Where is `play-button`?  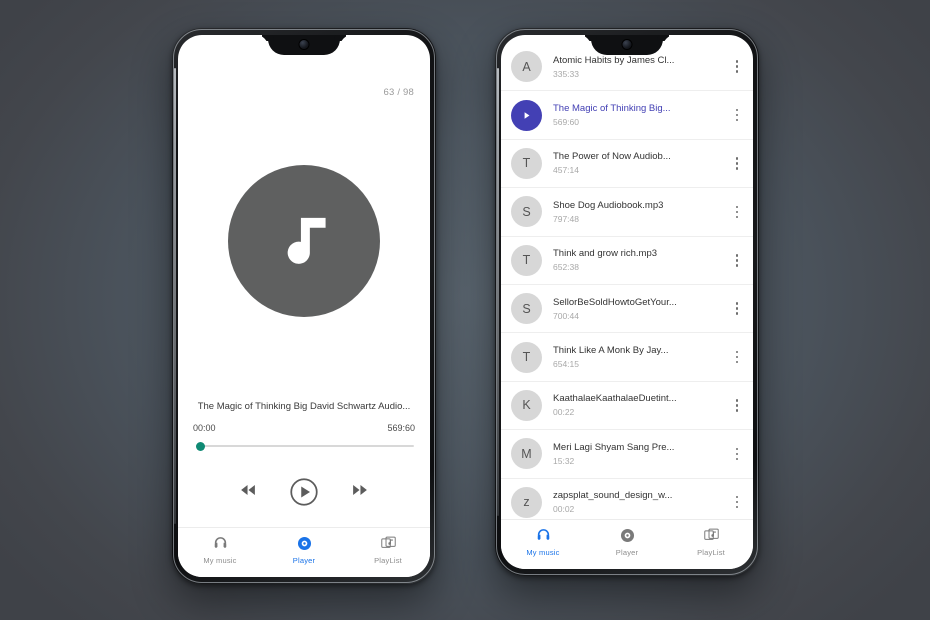 play-button is located at coordinates (304, 492).